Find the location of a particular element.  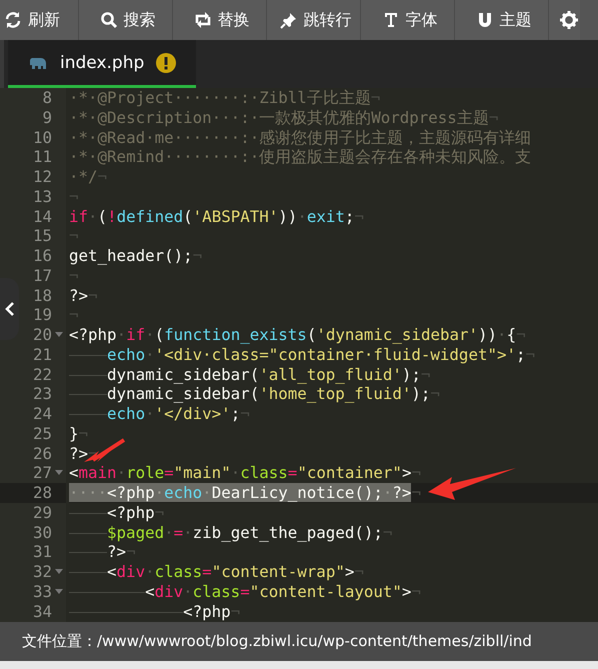

settings-button is located at coordinates (564, 20).